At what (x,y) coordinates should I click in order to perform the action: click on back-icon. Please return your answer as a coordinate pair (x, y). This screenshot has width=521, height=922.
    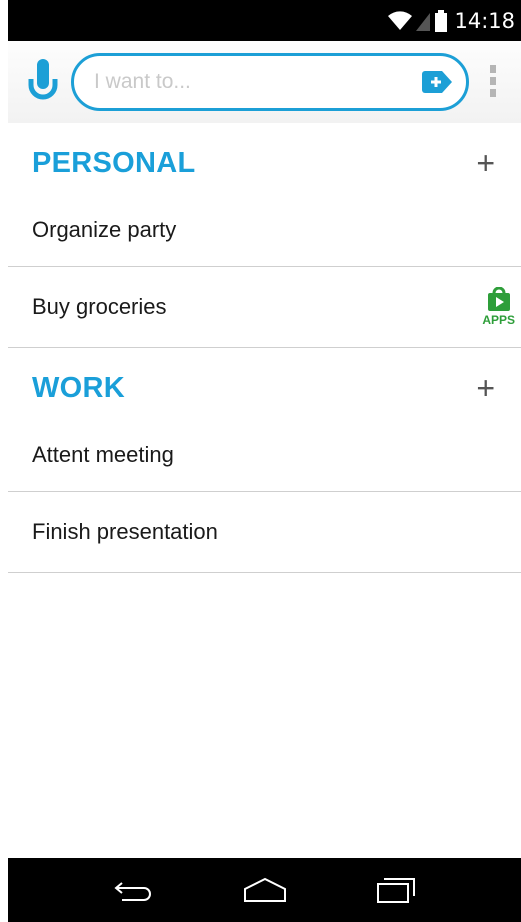
    Looking at the image, I should click on (132, 891).